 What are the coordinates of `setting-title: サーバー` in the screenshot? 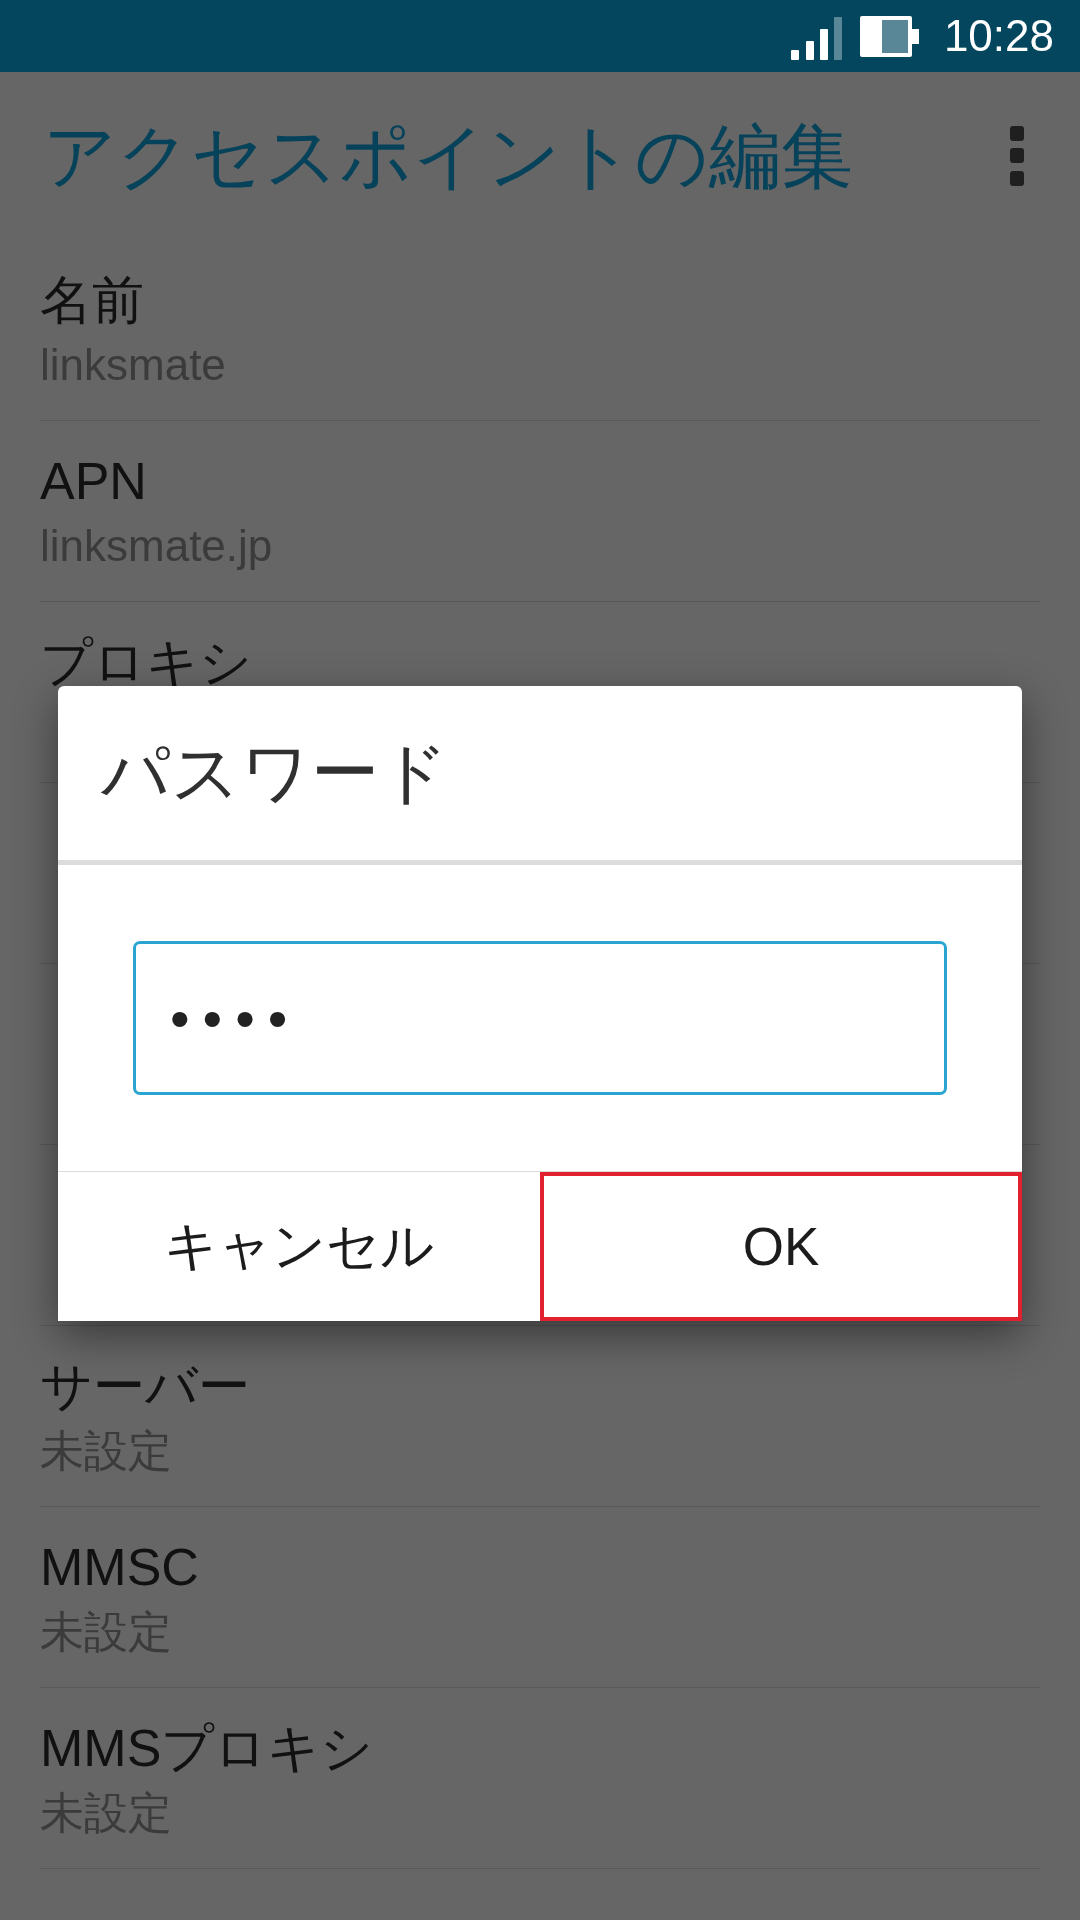 It's located at (145, 1386).